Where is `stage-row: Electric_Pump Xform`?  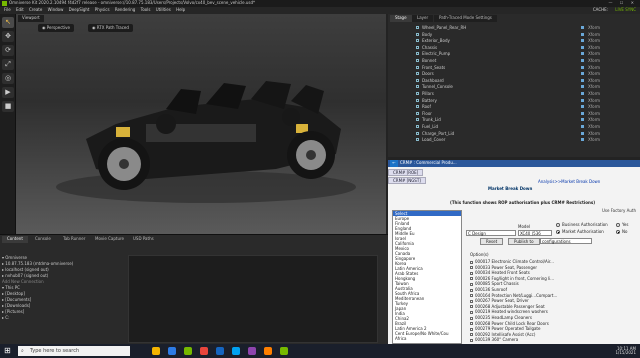
stage-row: Electric_Pump Xform is located at coordinates (514, 53).